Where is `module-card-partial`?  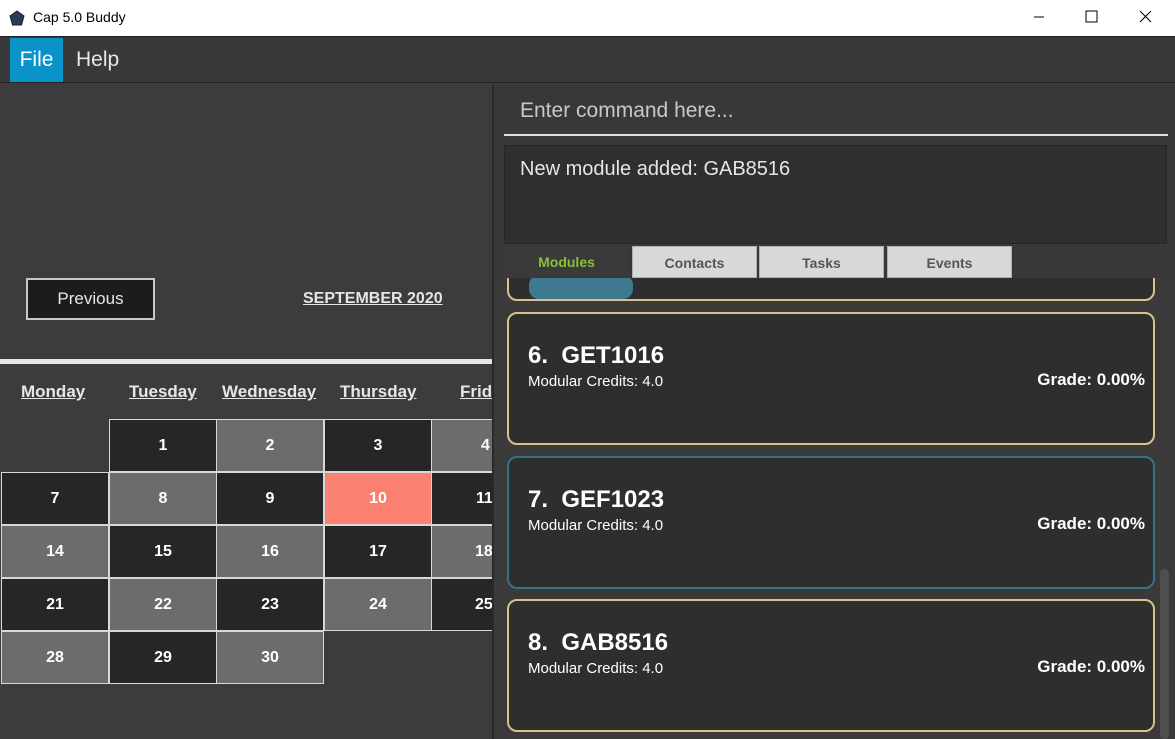 module-card-partial is located at coordinates (831, 289).